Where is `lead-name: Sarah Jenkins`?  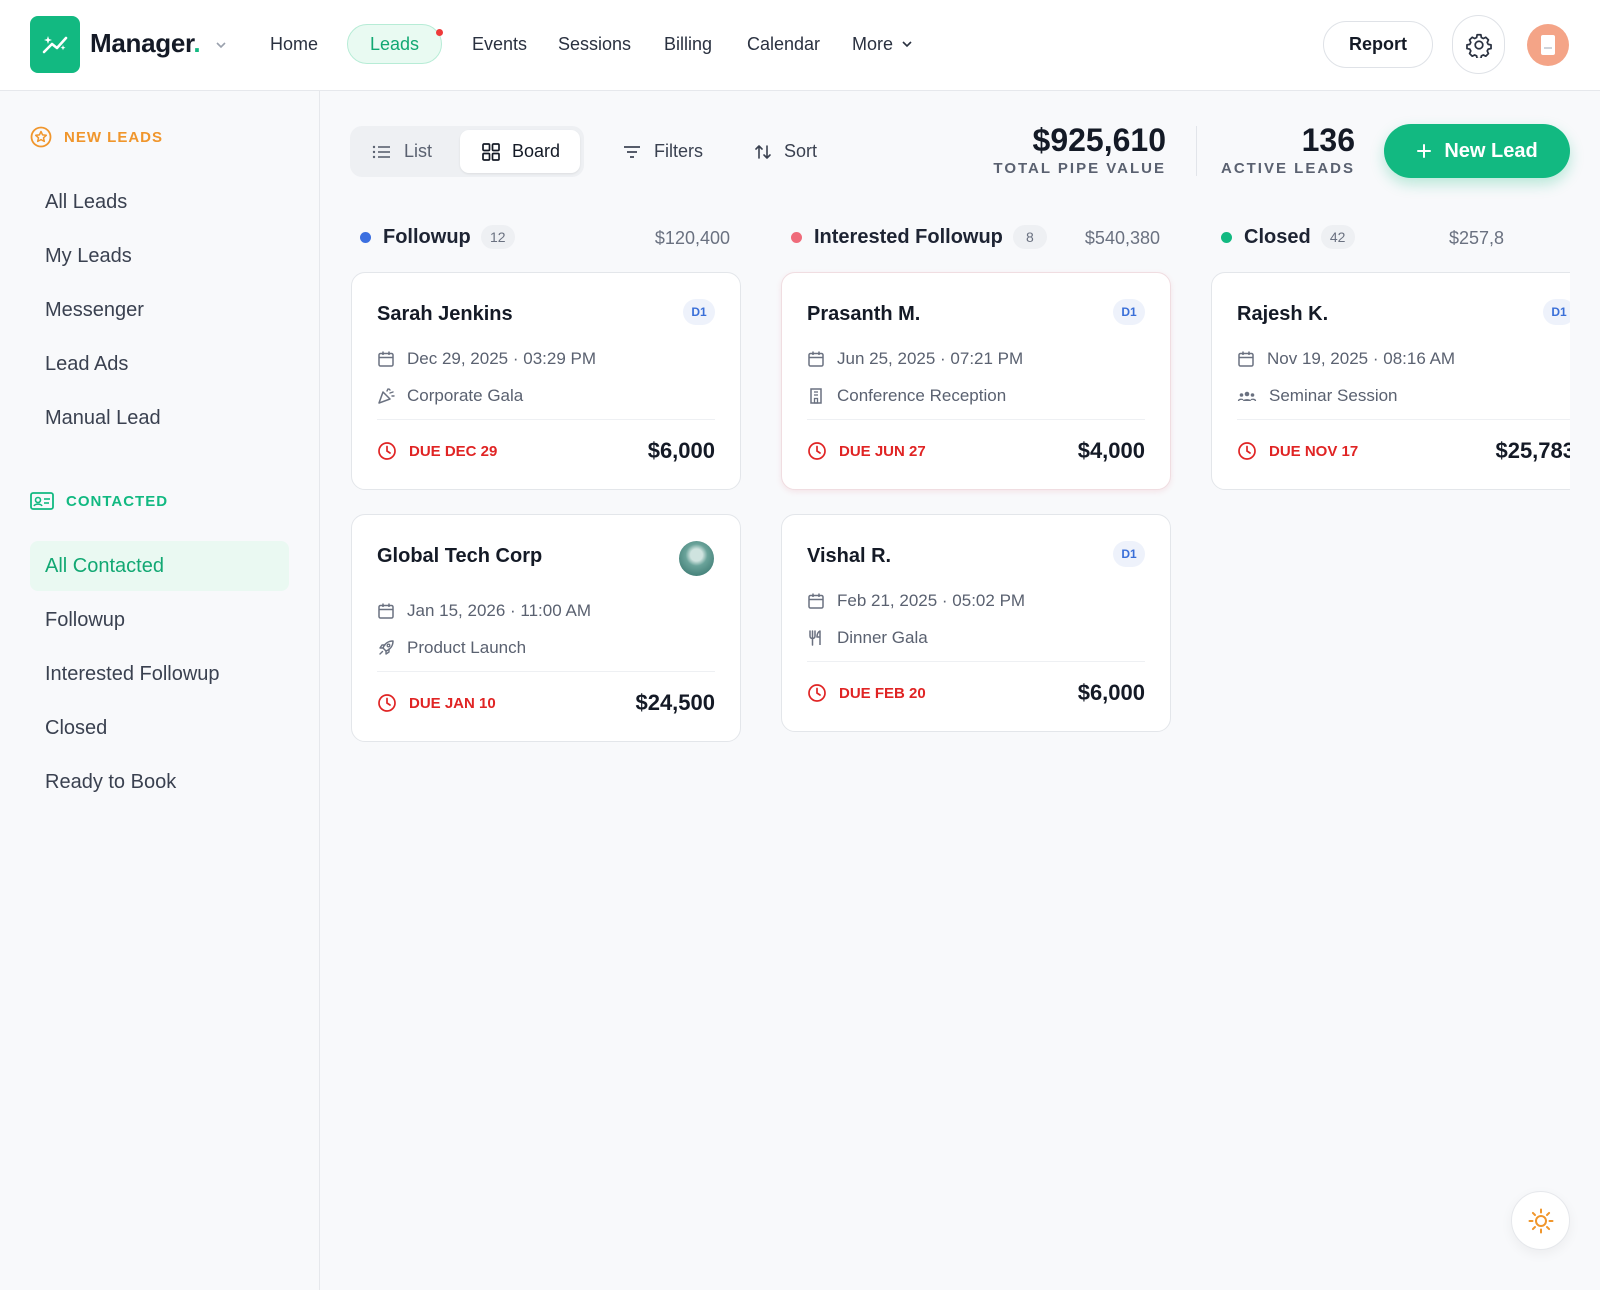 lead-name: Sarah Jenkins is located at coordinates (445, 314).